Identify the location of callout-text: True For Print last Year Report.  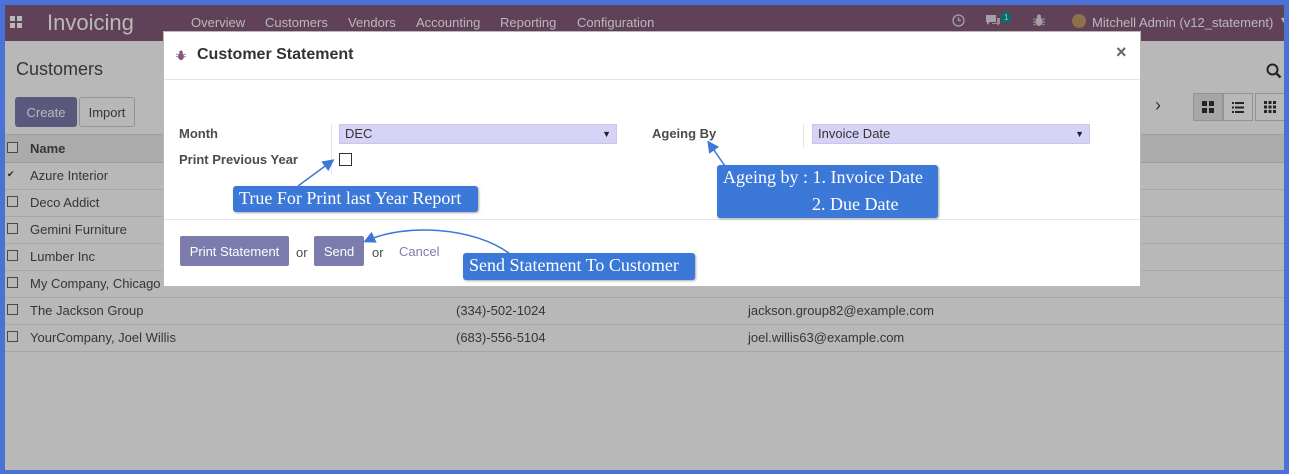
(350, 198).